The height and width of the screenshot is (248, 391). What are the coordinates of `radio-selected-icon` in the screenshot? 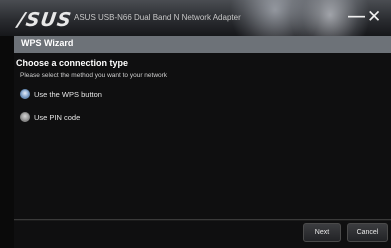 It's located at (25, 94).